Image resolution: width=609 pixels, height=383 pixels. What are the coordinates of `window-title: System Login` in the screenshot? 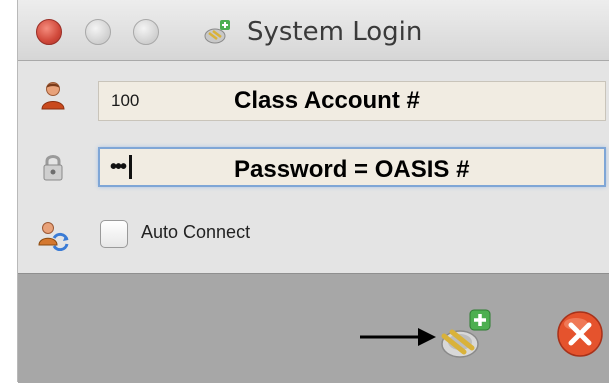 It's located at (335, 32).